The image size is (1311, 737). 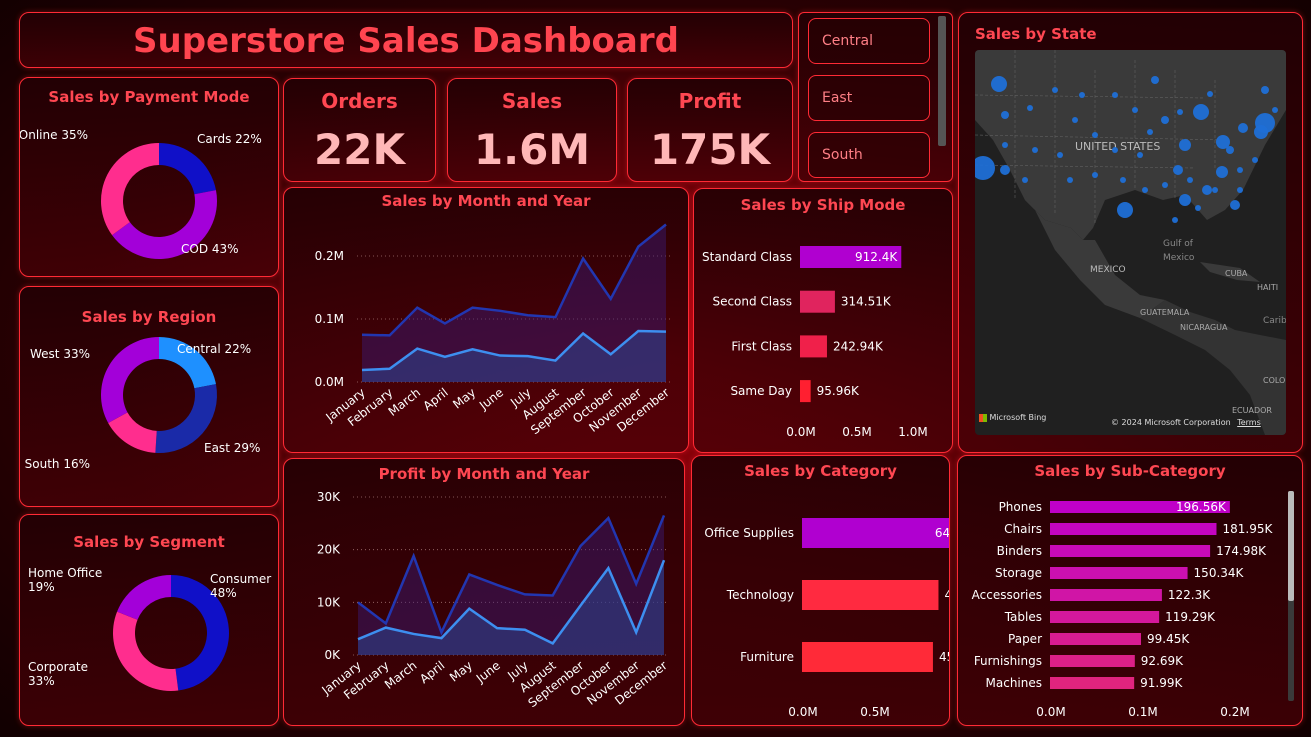 I want to click on dashboard-title: Superstore Sales Dashboard, so click(x=406, y=41).